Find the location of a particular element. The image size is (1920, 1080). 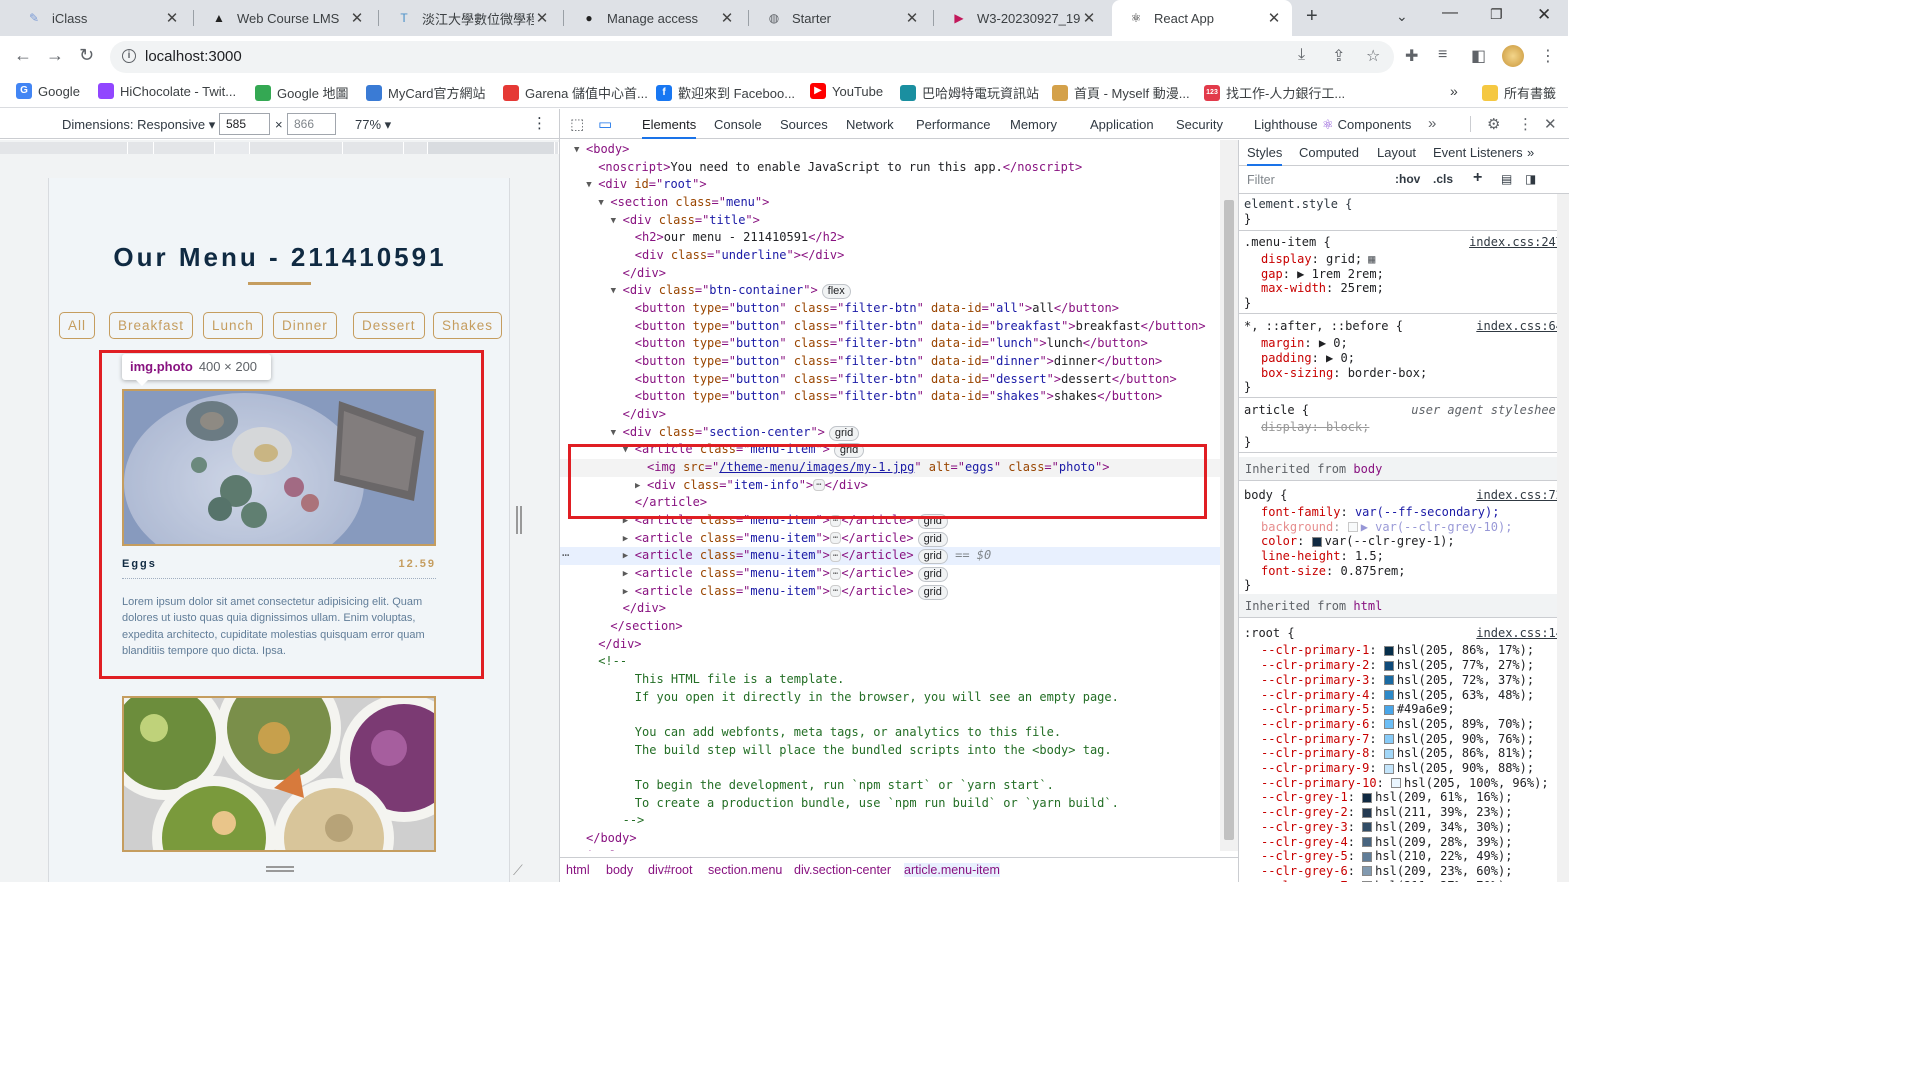

css-property: font-family: var(--ff-secondary); is located at coordinates (1380, 512).